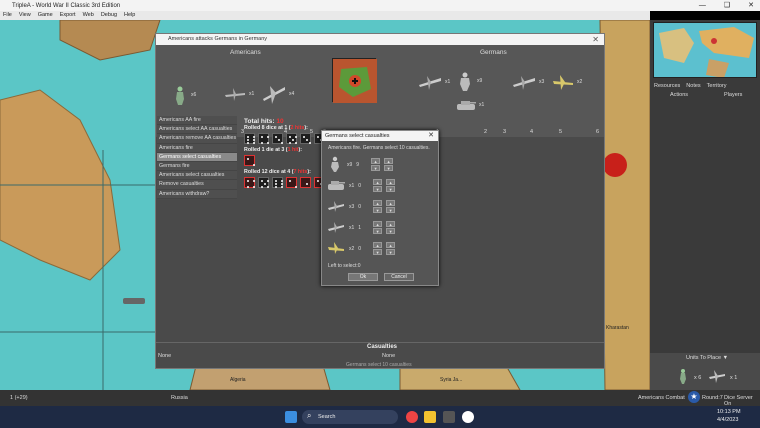  Describe the element at coordinates (197, 121) in the screenshot. I see `step-aa-fire: Americans AA fire` at that location.